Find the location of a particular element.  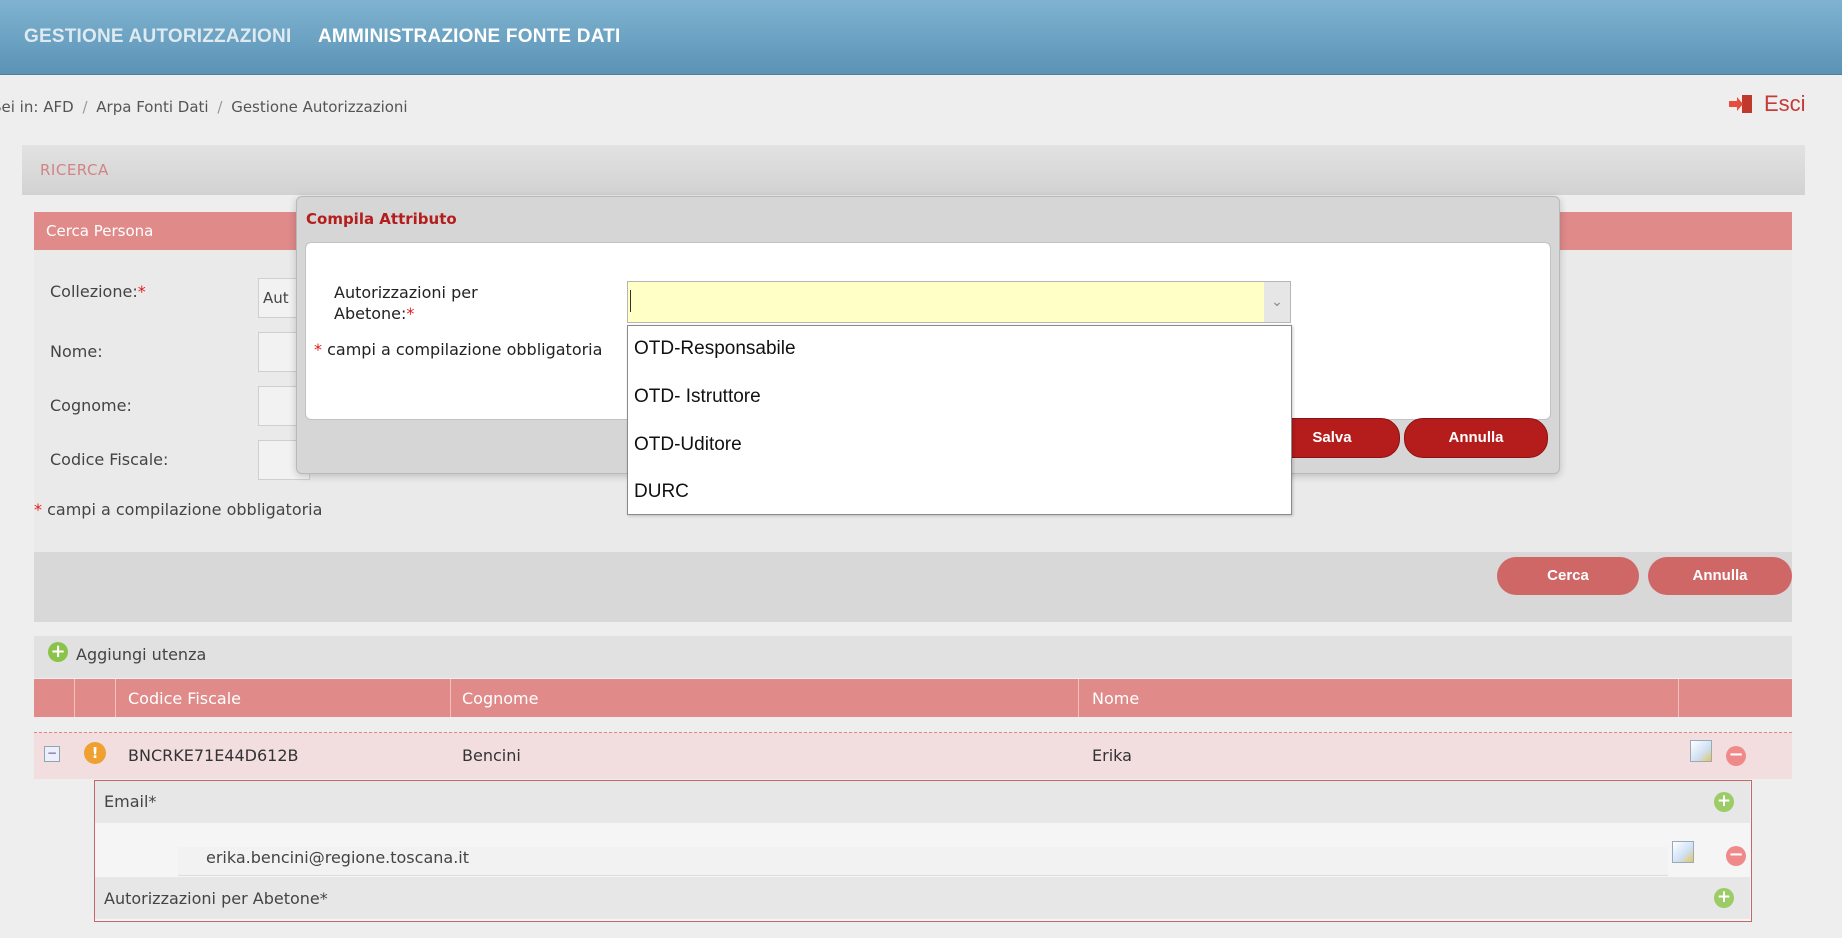

edit-email-icon is located at coordinates (1683, 852).